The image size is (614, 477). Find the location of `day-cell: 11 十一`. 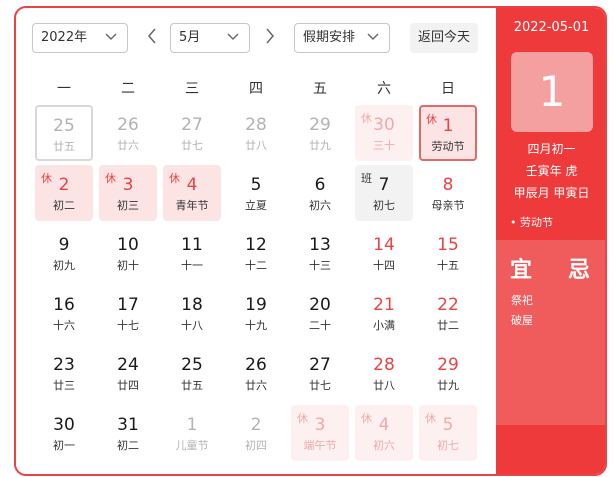

day-cell: 11 十一 is located at coordinates (192, 253).